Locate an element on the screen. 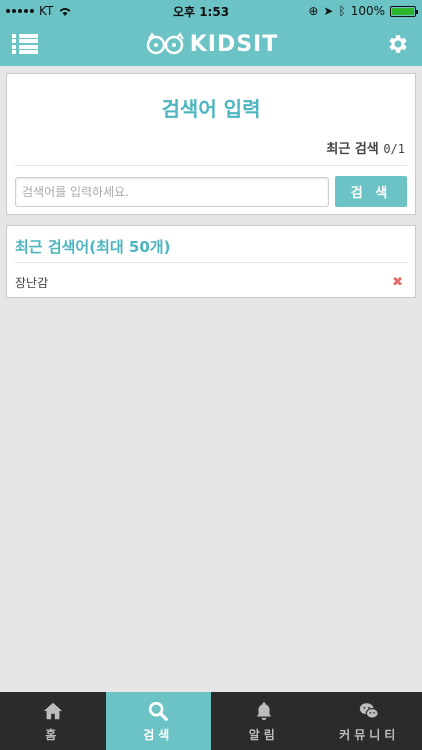  recent-search-number: 0/1 is located at coordinates (394, 149).